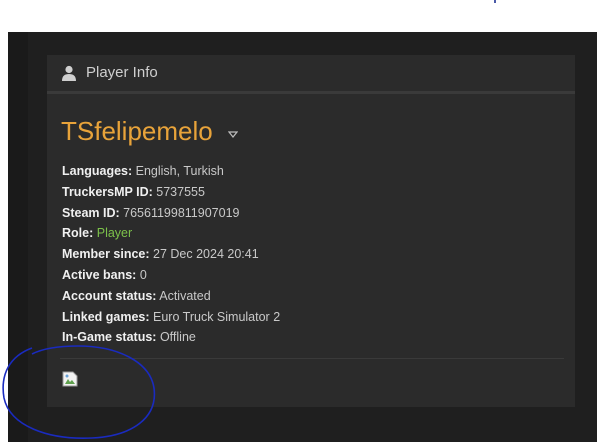 This screenshot has height=442, width=597. I want to click on detail-account-status: Account status: Activated, so click(171, 296).